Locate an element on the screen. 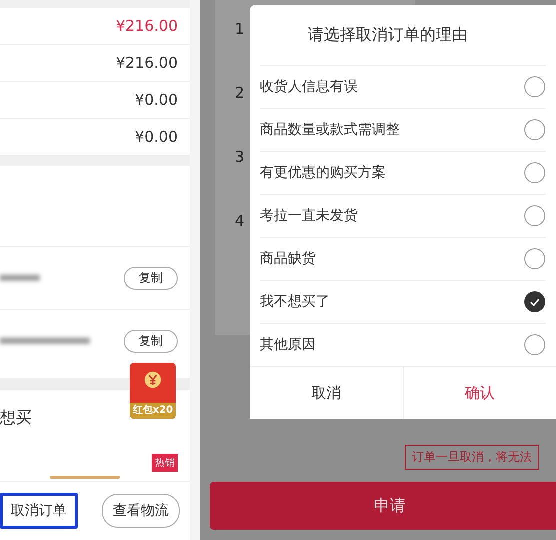 The width and height of the screenshot is (556, 540). product-title: 想买 is located at coordinates (16, 418).